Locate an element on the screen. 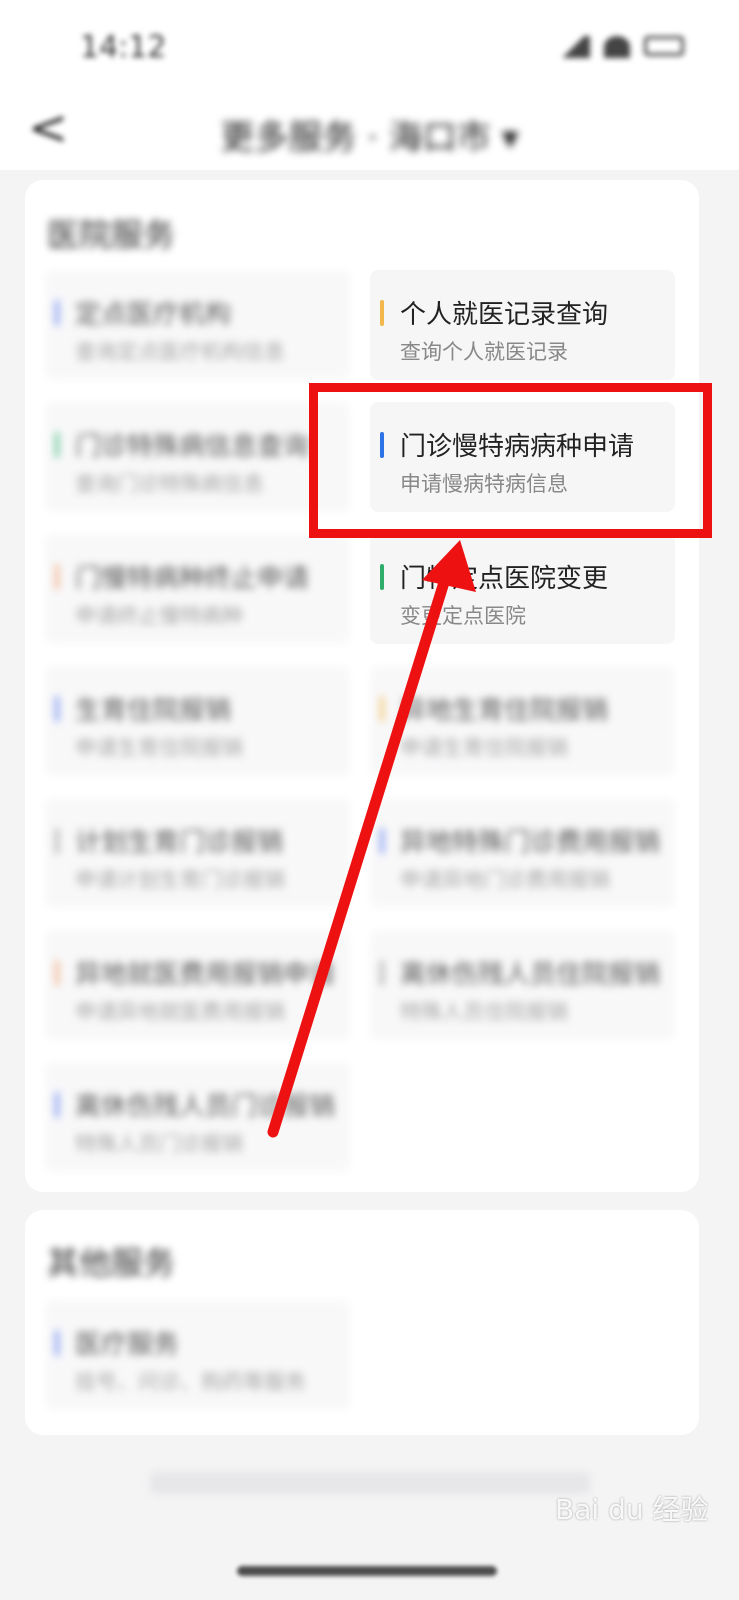 This screenshot has width=739, height=1600. annotation-arrow is located at coordinates (371, 839).